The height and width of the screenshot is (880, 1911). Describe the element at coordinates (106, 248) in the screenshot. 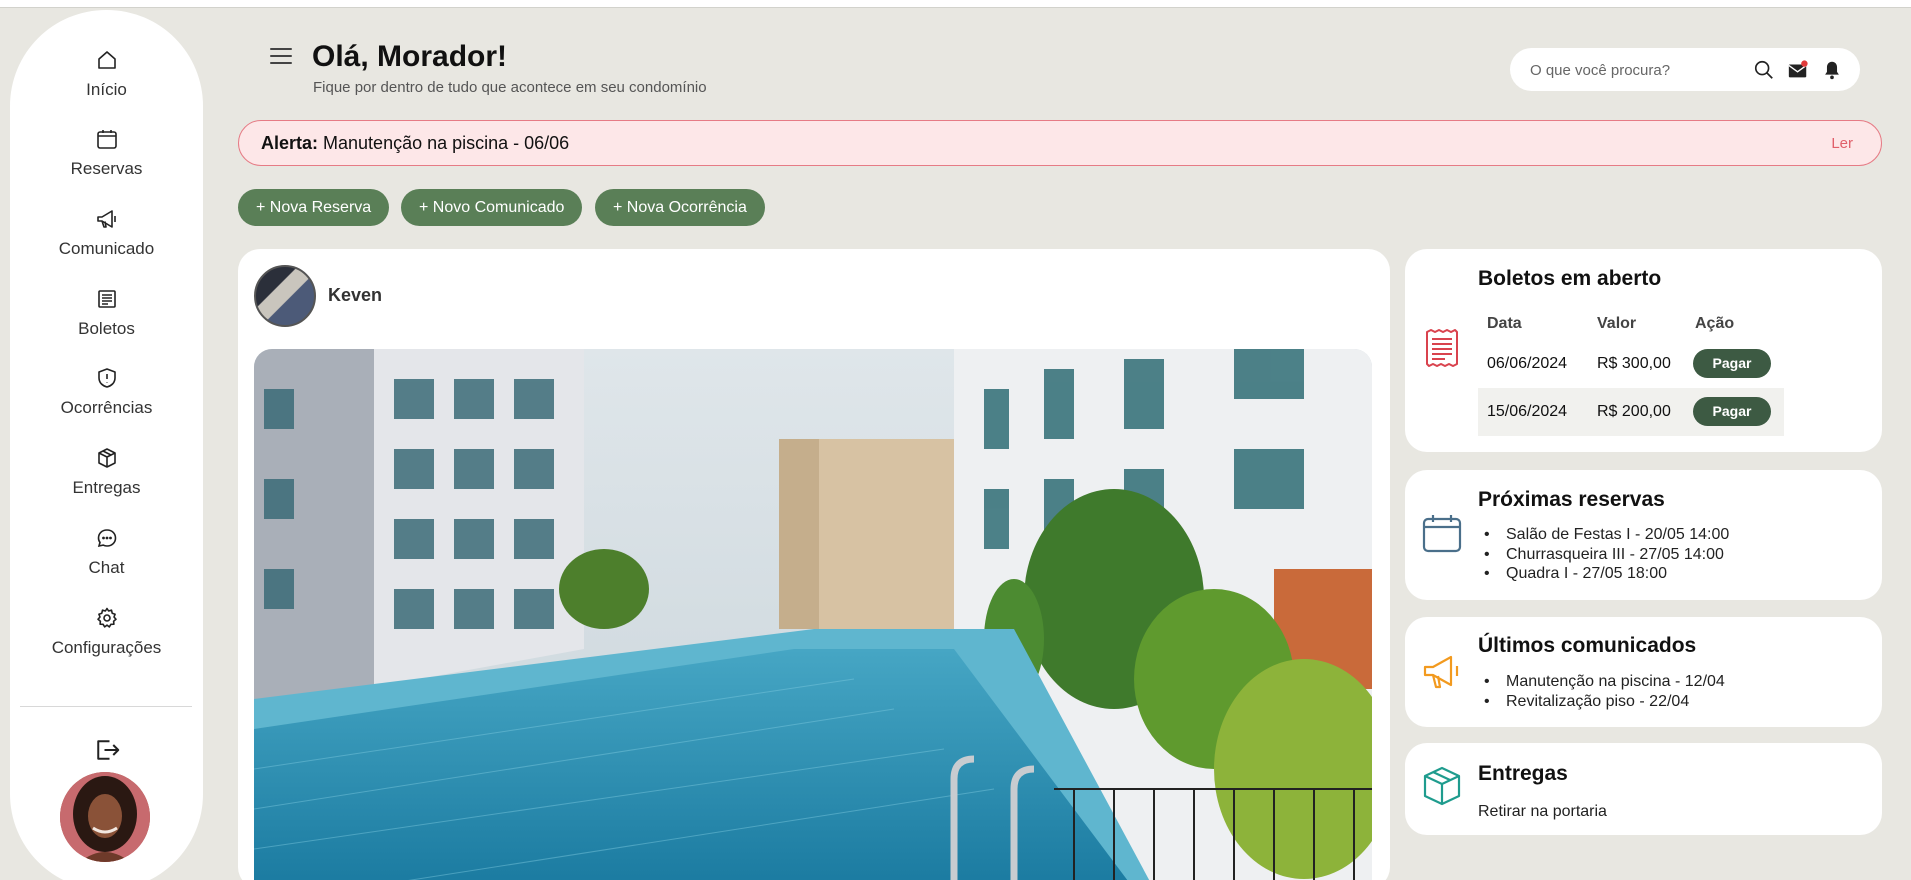

I see `sidebar-item-label: Comunicado` at that location.